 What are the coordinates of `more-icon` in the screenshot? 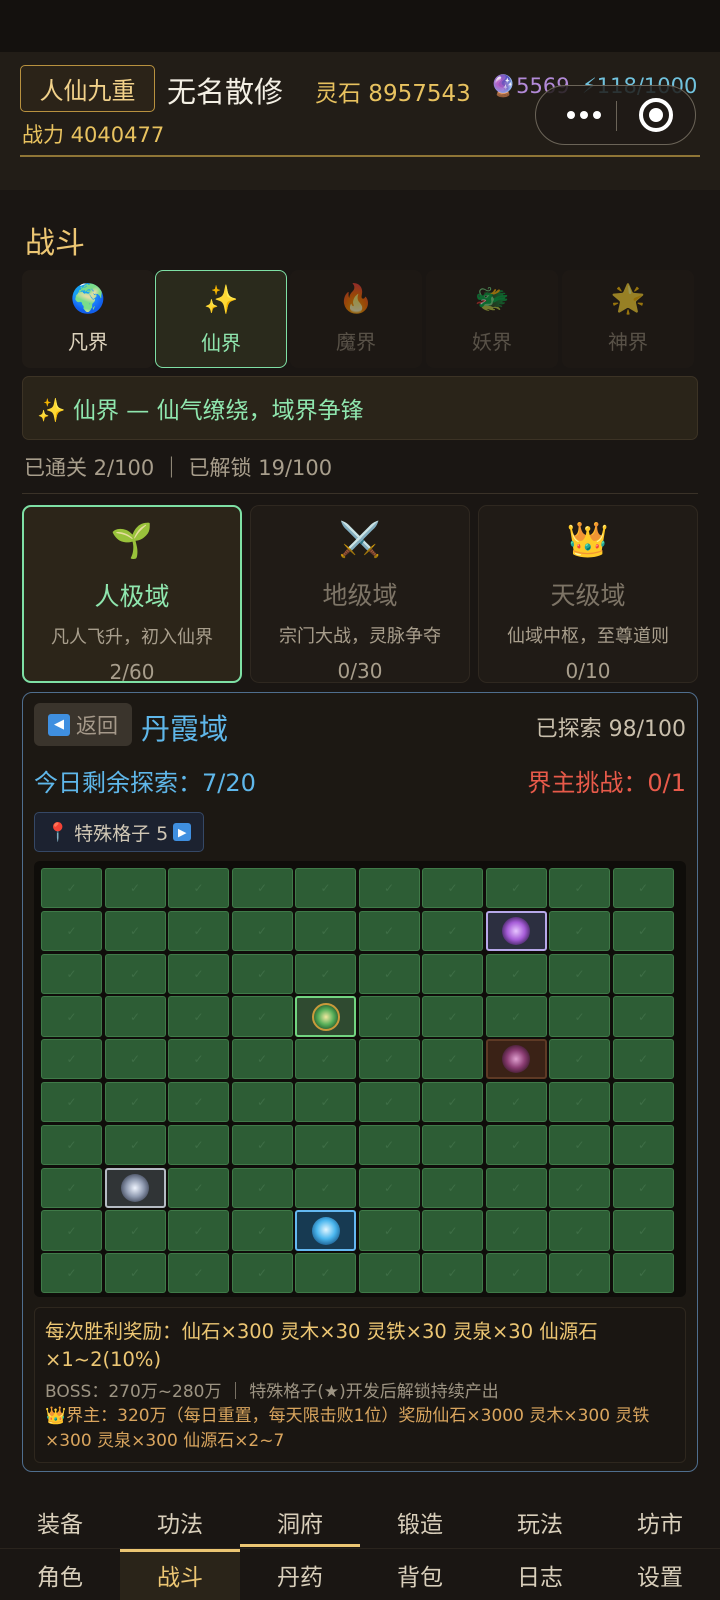 It's located at (584, 115).